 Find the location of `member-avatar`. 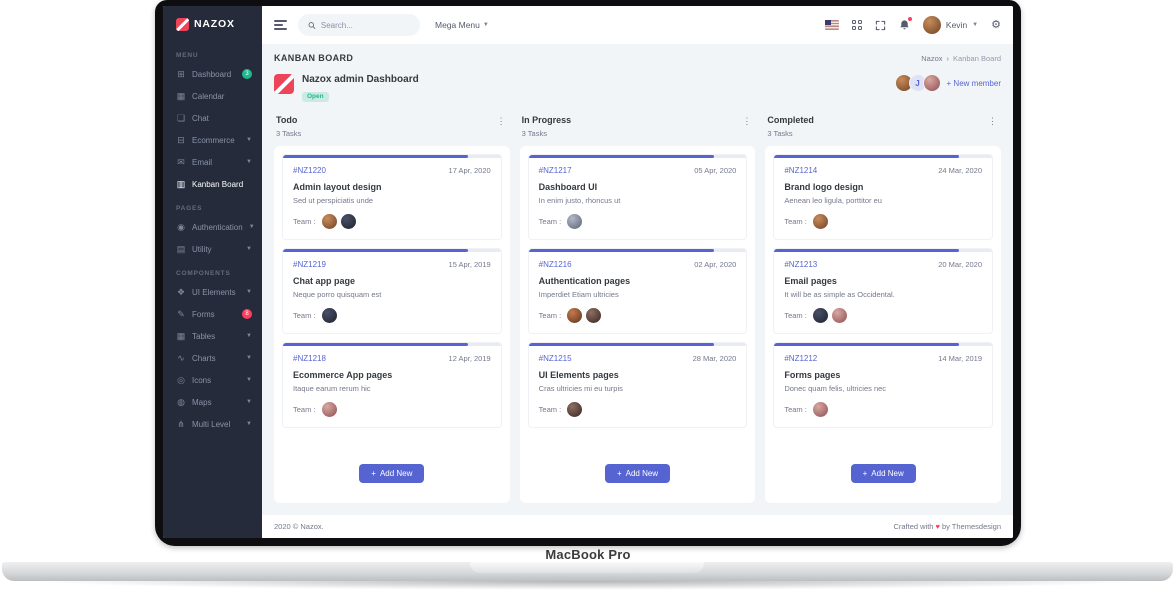

member-avatar is located at coordinates (931, 83).